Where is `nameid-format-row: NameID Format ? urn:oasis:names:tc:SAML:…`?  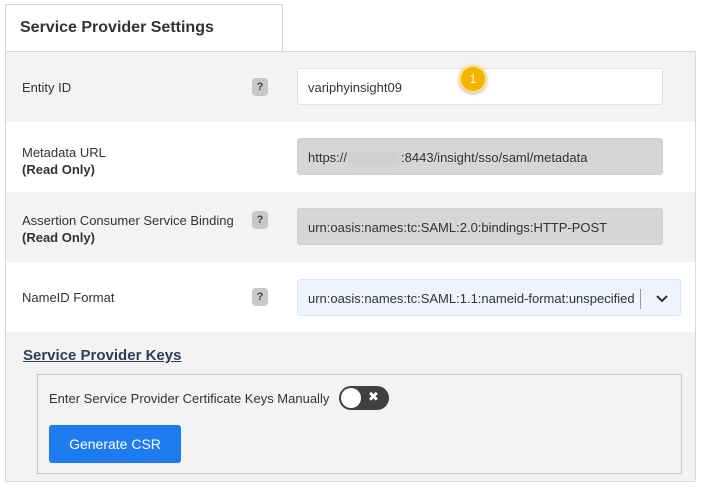 nameid-format-row: NameID Format ? urn:oasis:names:tc:SAML:… is located at coordinates (350, 297).